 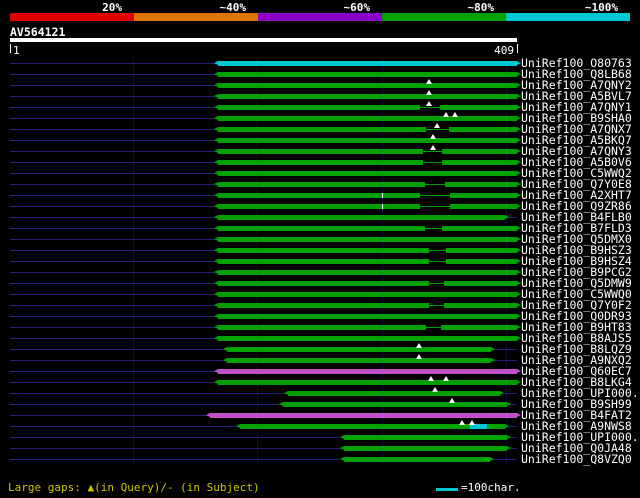 I want to click on alignment-break-tick, so click(x=382, y=206).